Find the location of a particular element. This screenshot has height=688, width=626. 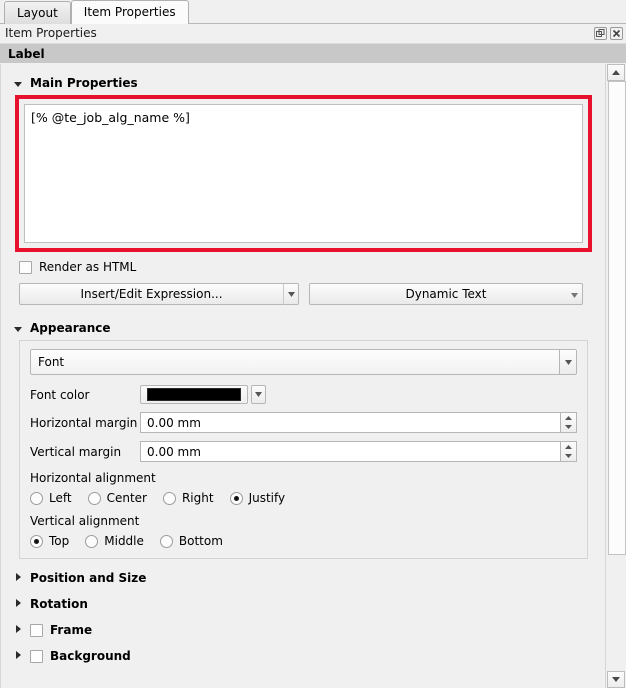

font-color-label: Font color is located at coordinates (60, 394).